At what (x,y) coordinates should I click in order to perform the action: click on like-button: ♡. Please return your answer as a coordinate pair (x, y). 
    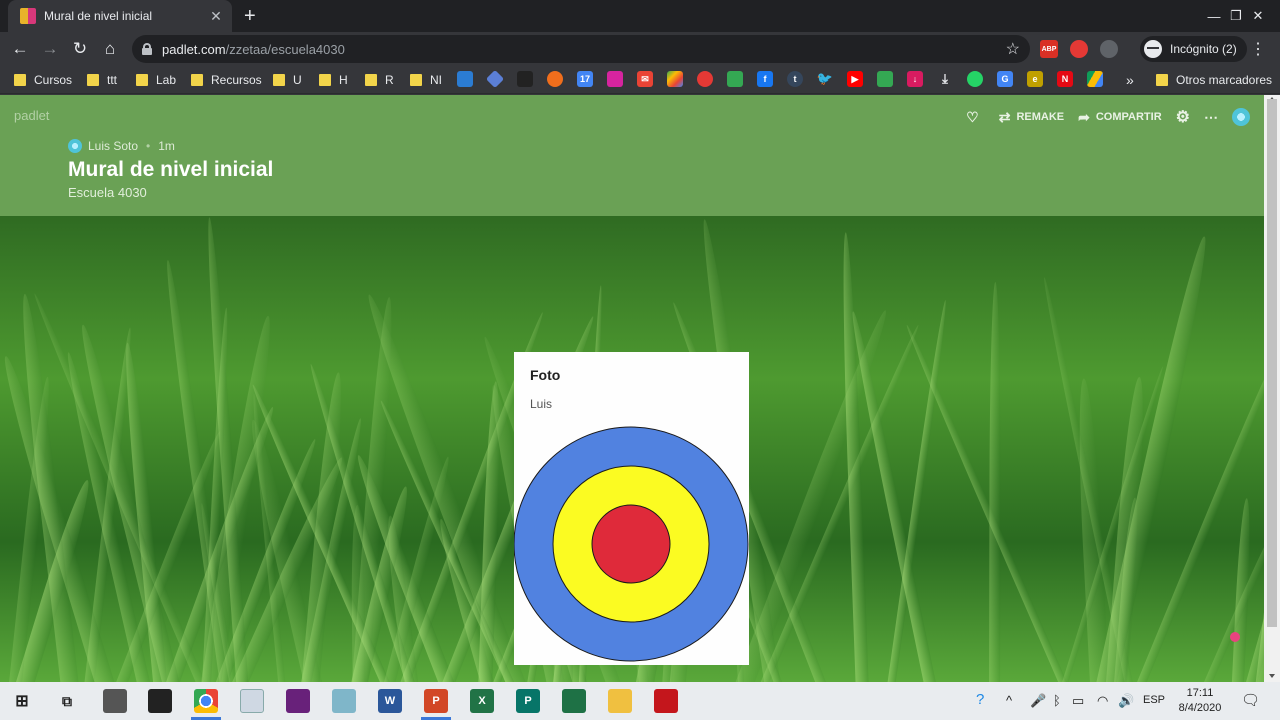
    Looking at the image, I should click on (975, 117).